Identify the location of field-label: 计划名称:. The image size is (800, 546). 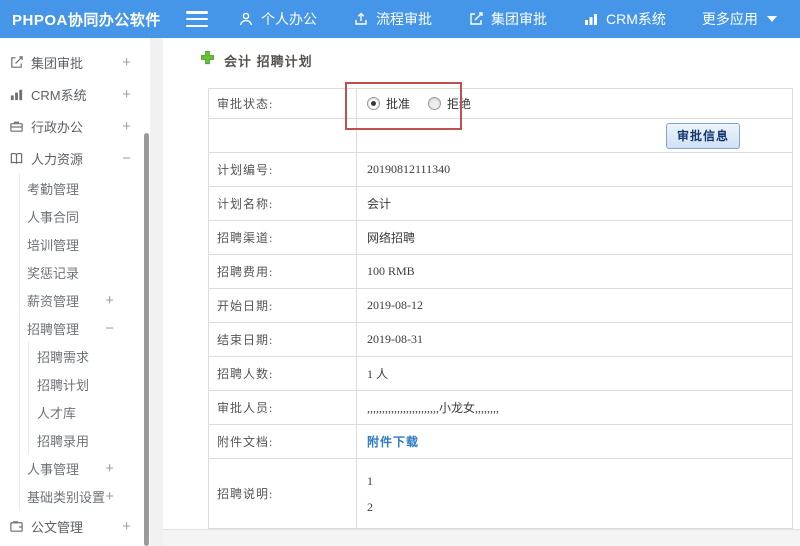
(282, 203).